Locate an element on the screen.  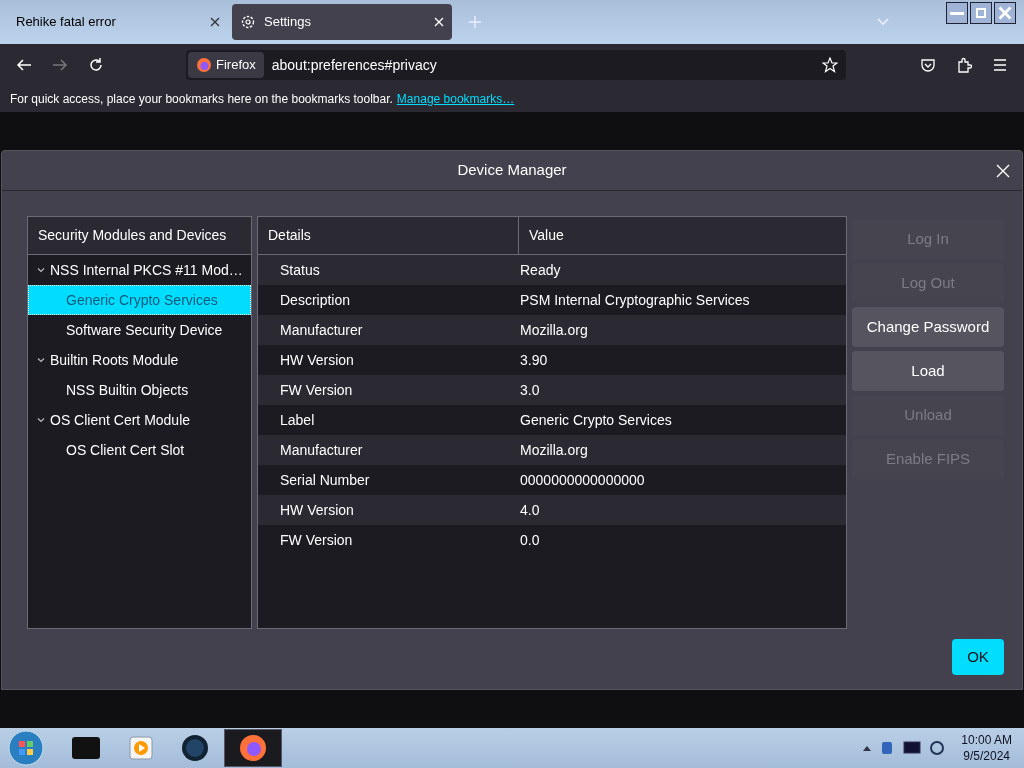
address-text: about:preferences#privacy is located at coordinates (542, 65).